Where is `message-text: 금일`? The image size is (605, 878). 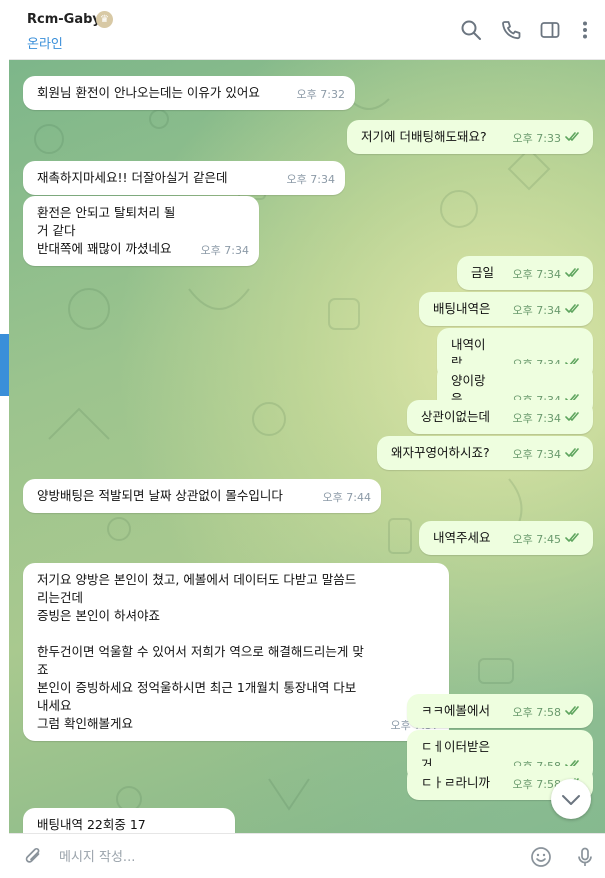
message-text: 금일 is located at coordinates (483, 272).